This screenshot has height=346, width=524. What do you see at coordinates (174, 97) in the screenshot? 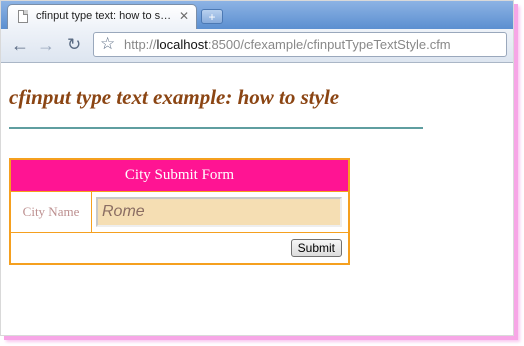
I see `page-title: cfinput type text example: how to style` at bounding box center [174, 97].